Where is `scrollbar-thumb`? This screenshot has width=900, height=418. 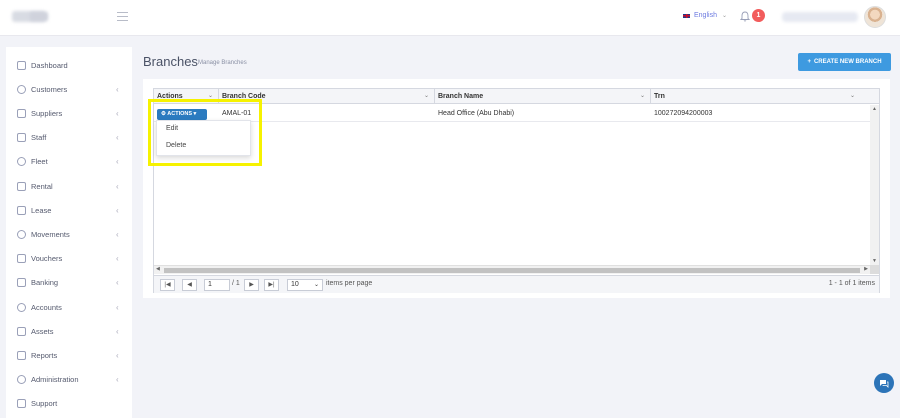
scrollbar-thumb is located at coordinates (512, 270).